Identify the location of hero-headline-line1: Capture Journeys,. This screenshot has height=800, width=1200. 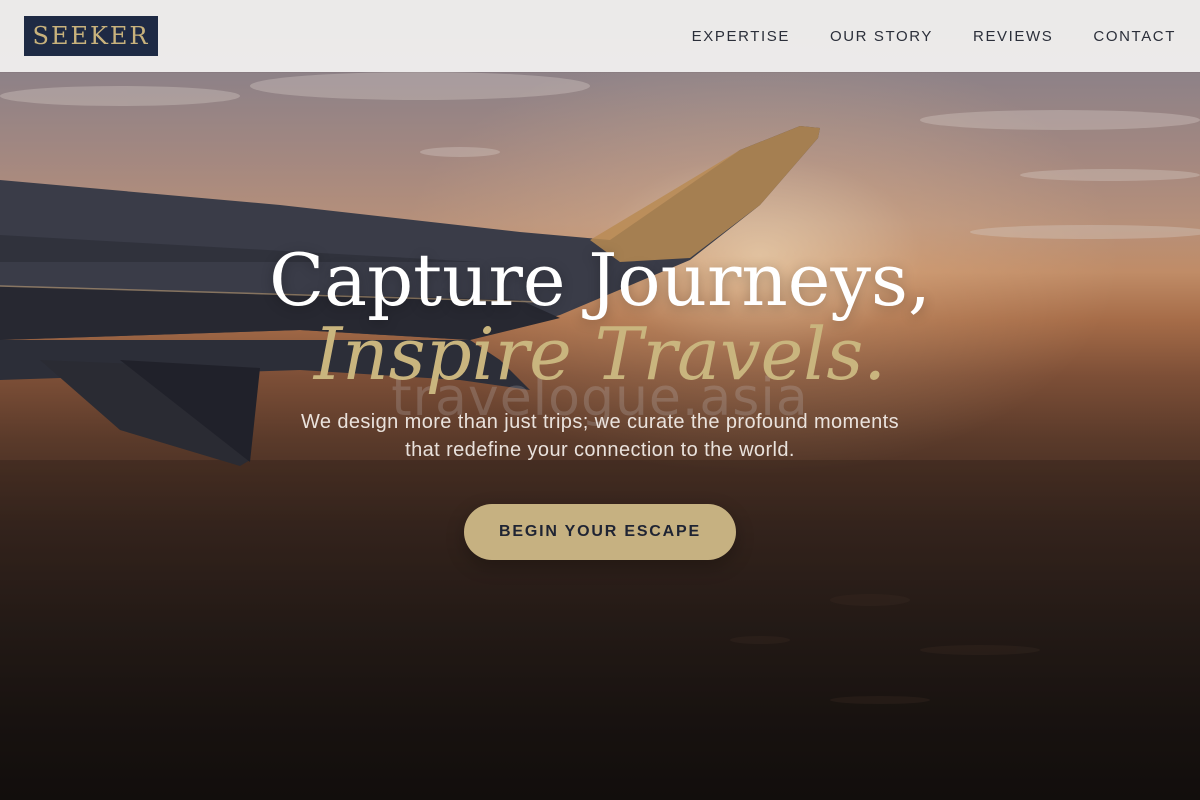
(600, 280).